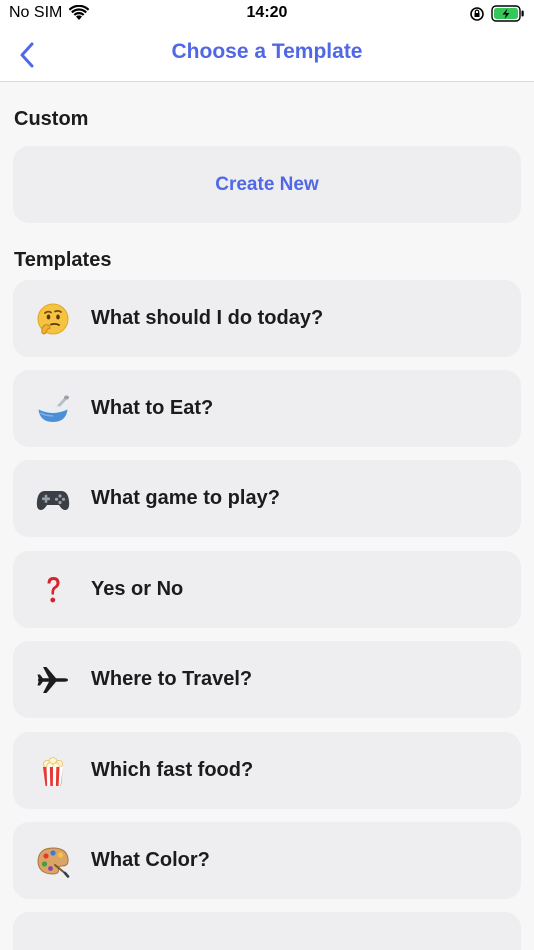  I want to click on page-title: Choose a Template, so click(267, 51).